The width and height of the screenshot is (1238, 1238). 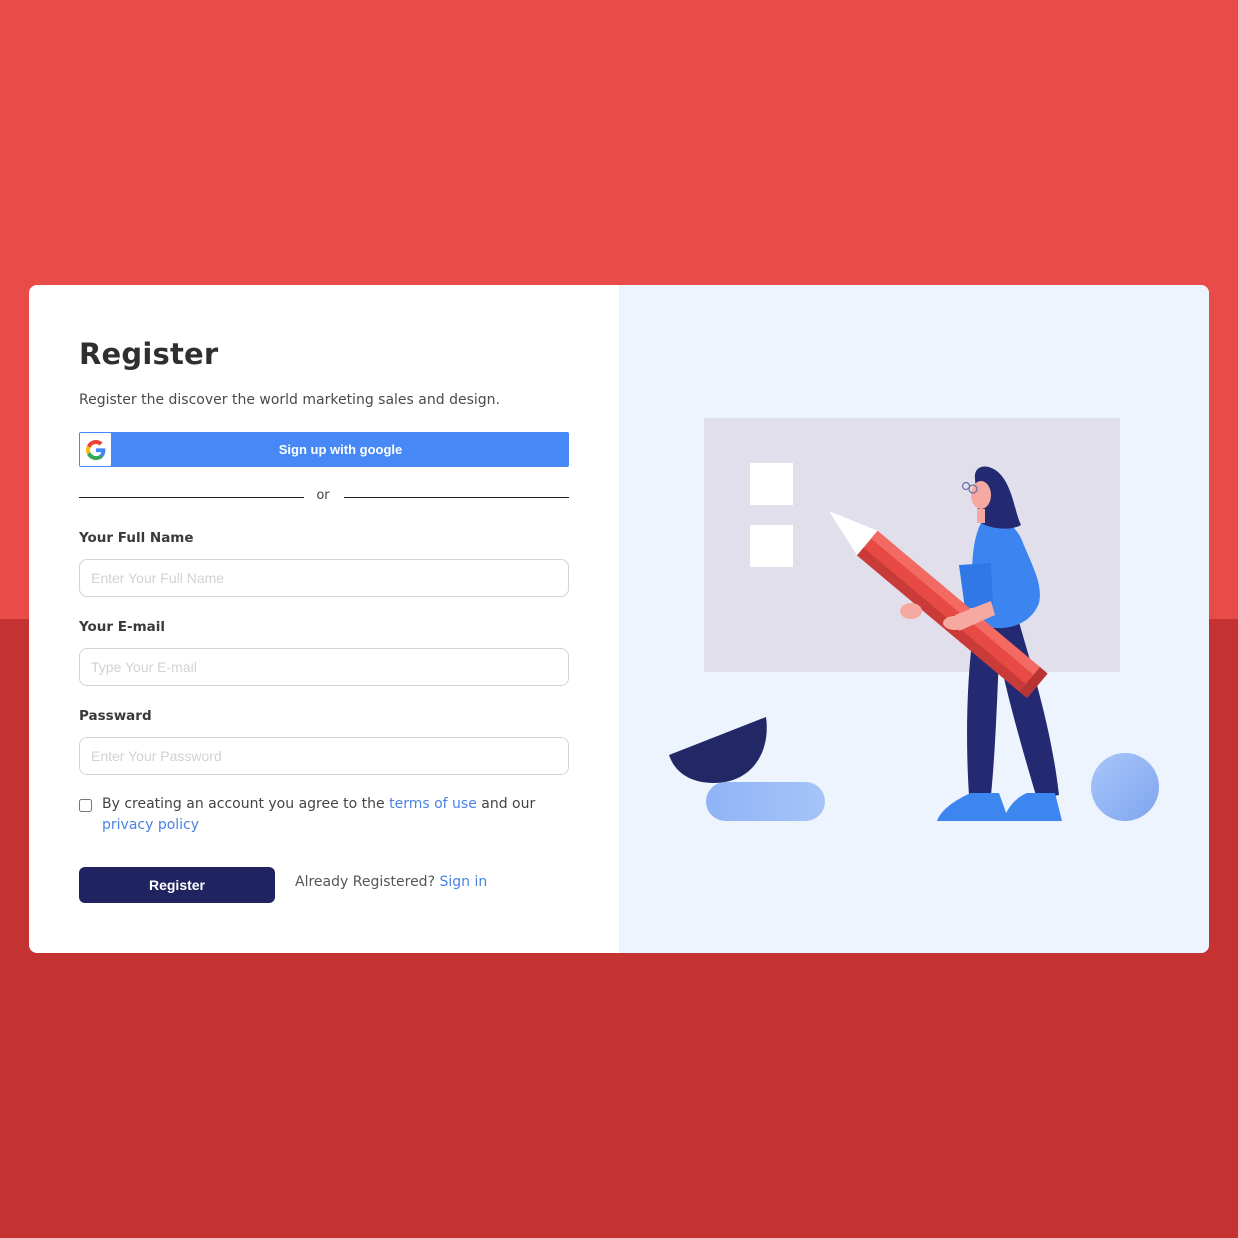 I want to click on register-button: Register, so click(x=177, y=885).